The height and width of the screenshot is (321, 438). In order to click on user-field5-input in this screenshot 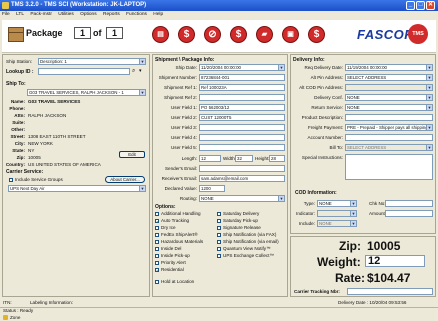, I will do `click(242, 147)`.